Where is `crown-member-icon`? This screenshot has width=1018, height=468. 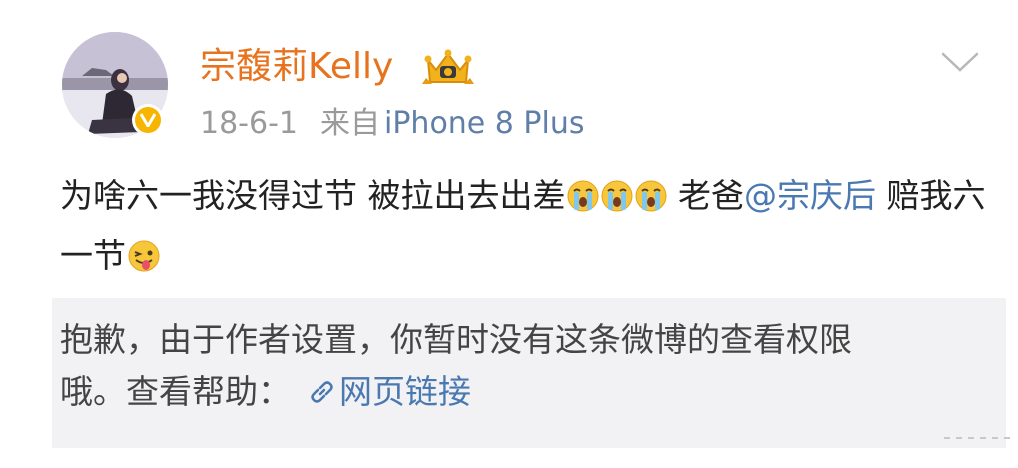 crown-member-icon is located at coordinates (448, 68).